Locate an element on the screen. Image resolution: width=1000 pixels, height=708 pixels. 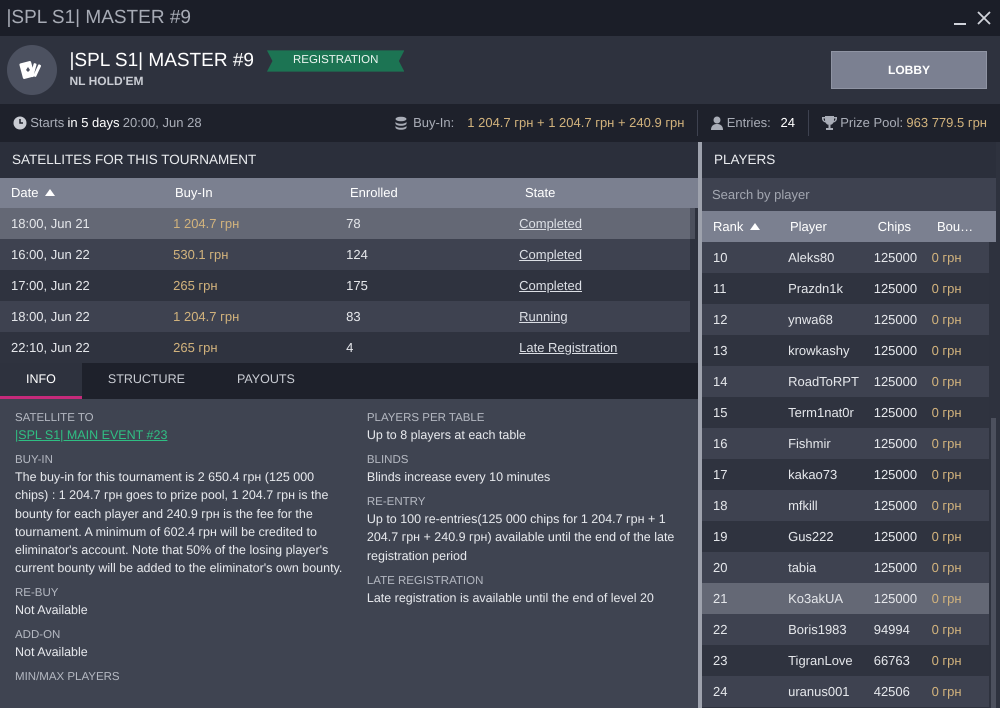
table-row: 16:00, Jun 22 530.1 грн 124 Completed is located at coordinates (345, 254).